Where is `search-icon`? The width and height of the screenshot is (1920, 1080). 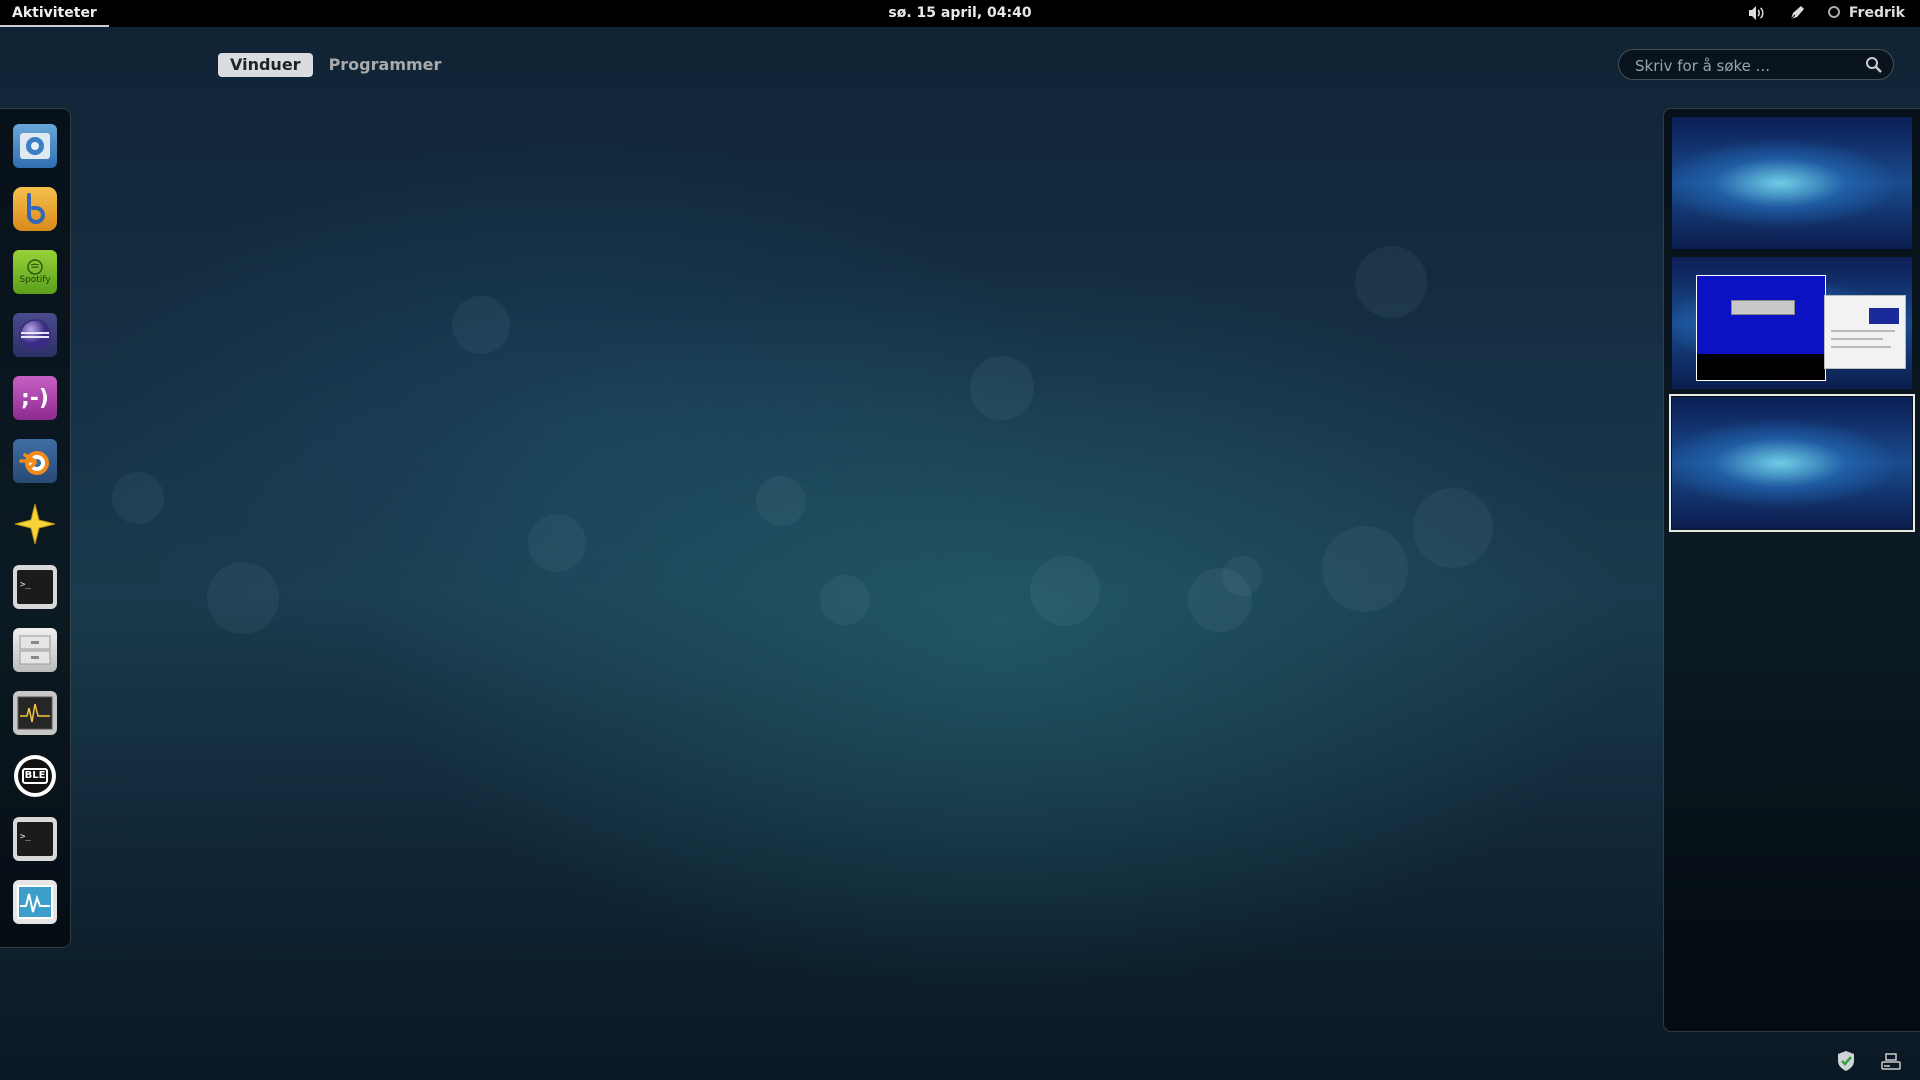 search-icon is located at coordinates (1874, 65).